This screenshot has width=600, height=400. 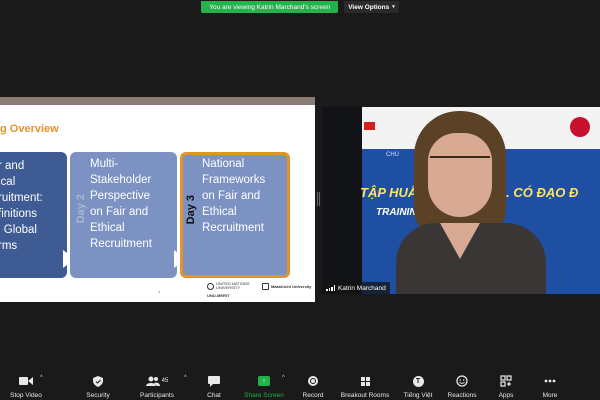 What do you see at coordinates (157, 101) in the screenshot?
I see `slide-header-bar` at bounding box center [157, 101].